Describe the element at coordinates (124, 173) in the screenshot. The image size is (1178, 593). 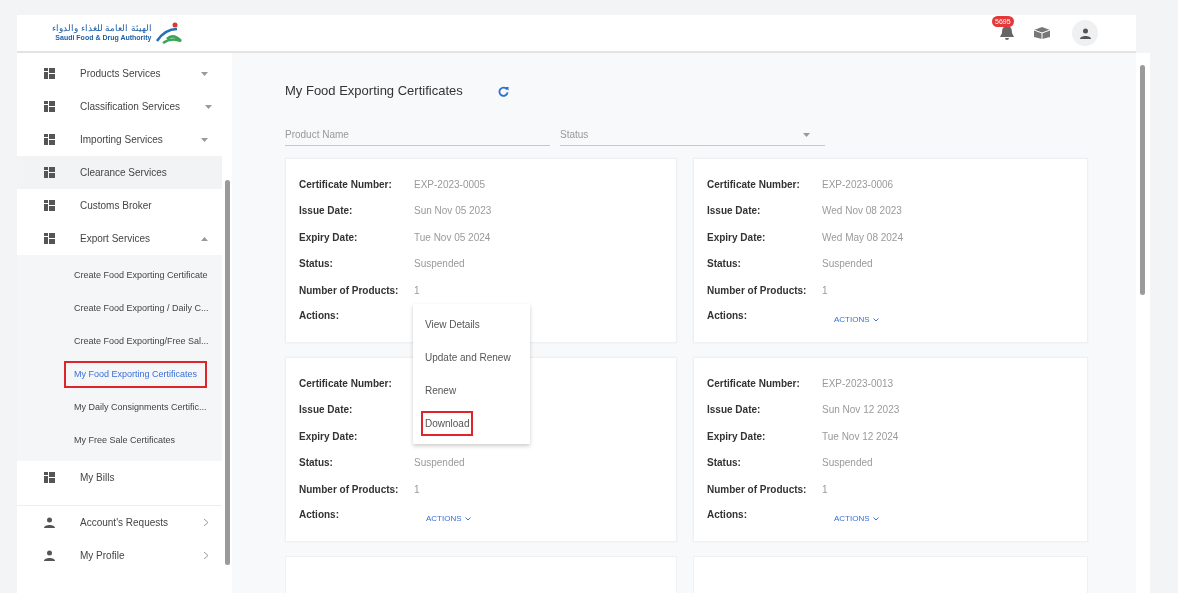
I see `sidebar-item-label: Clearance Services` at that location.